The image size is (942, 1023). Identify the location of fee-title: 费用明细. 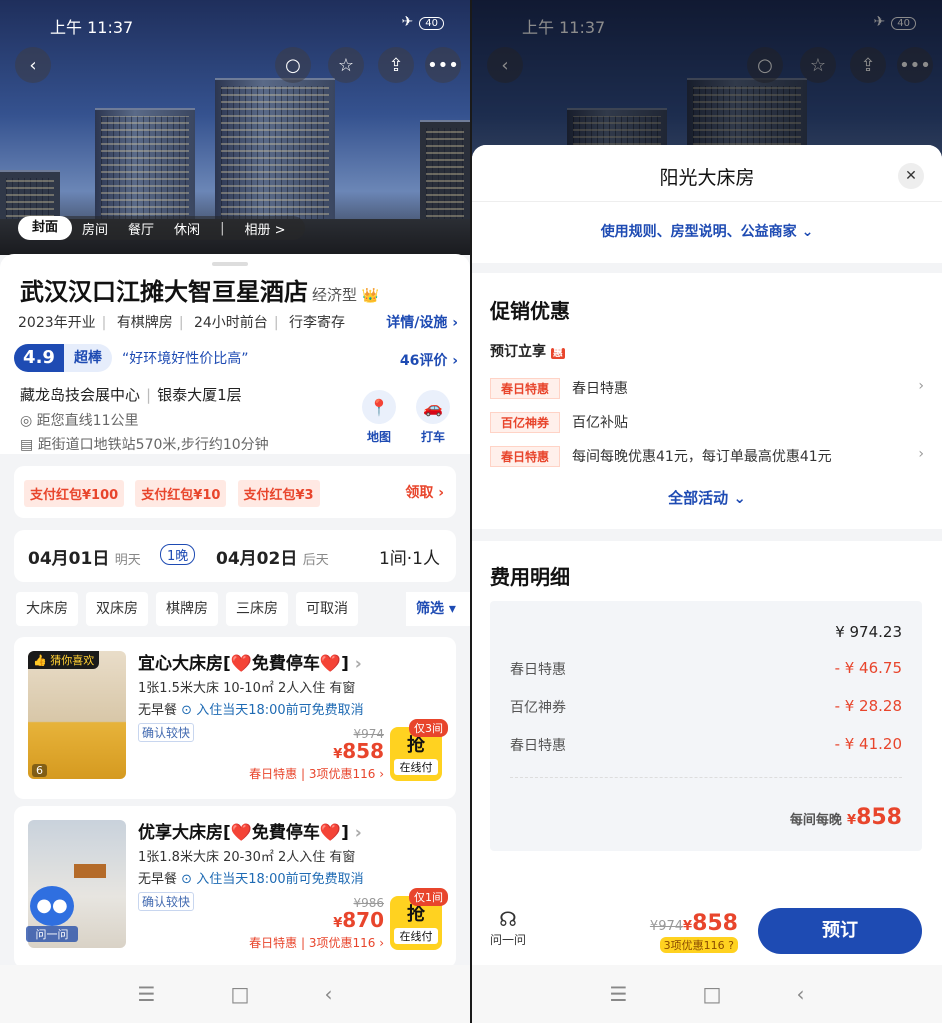
(530, 577).